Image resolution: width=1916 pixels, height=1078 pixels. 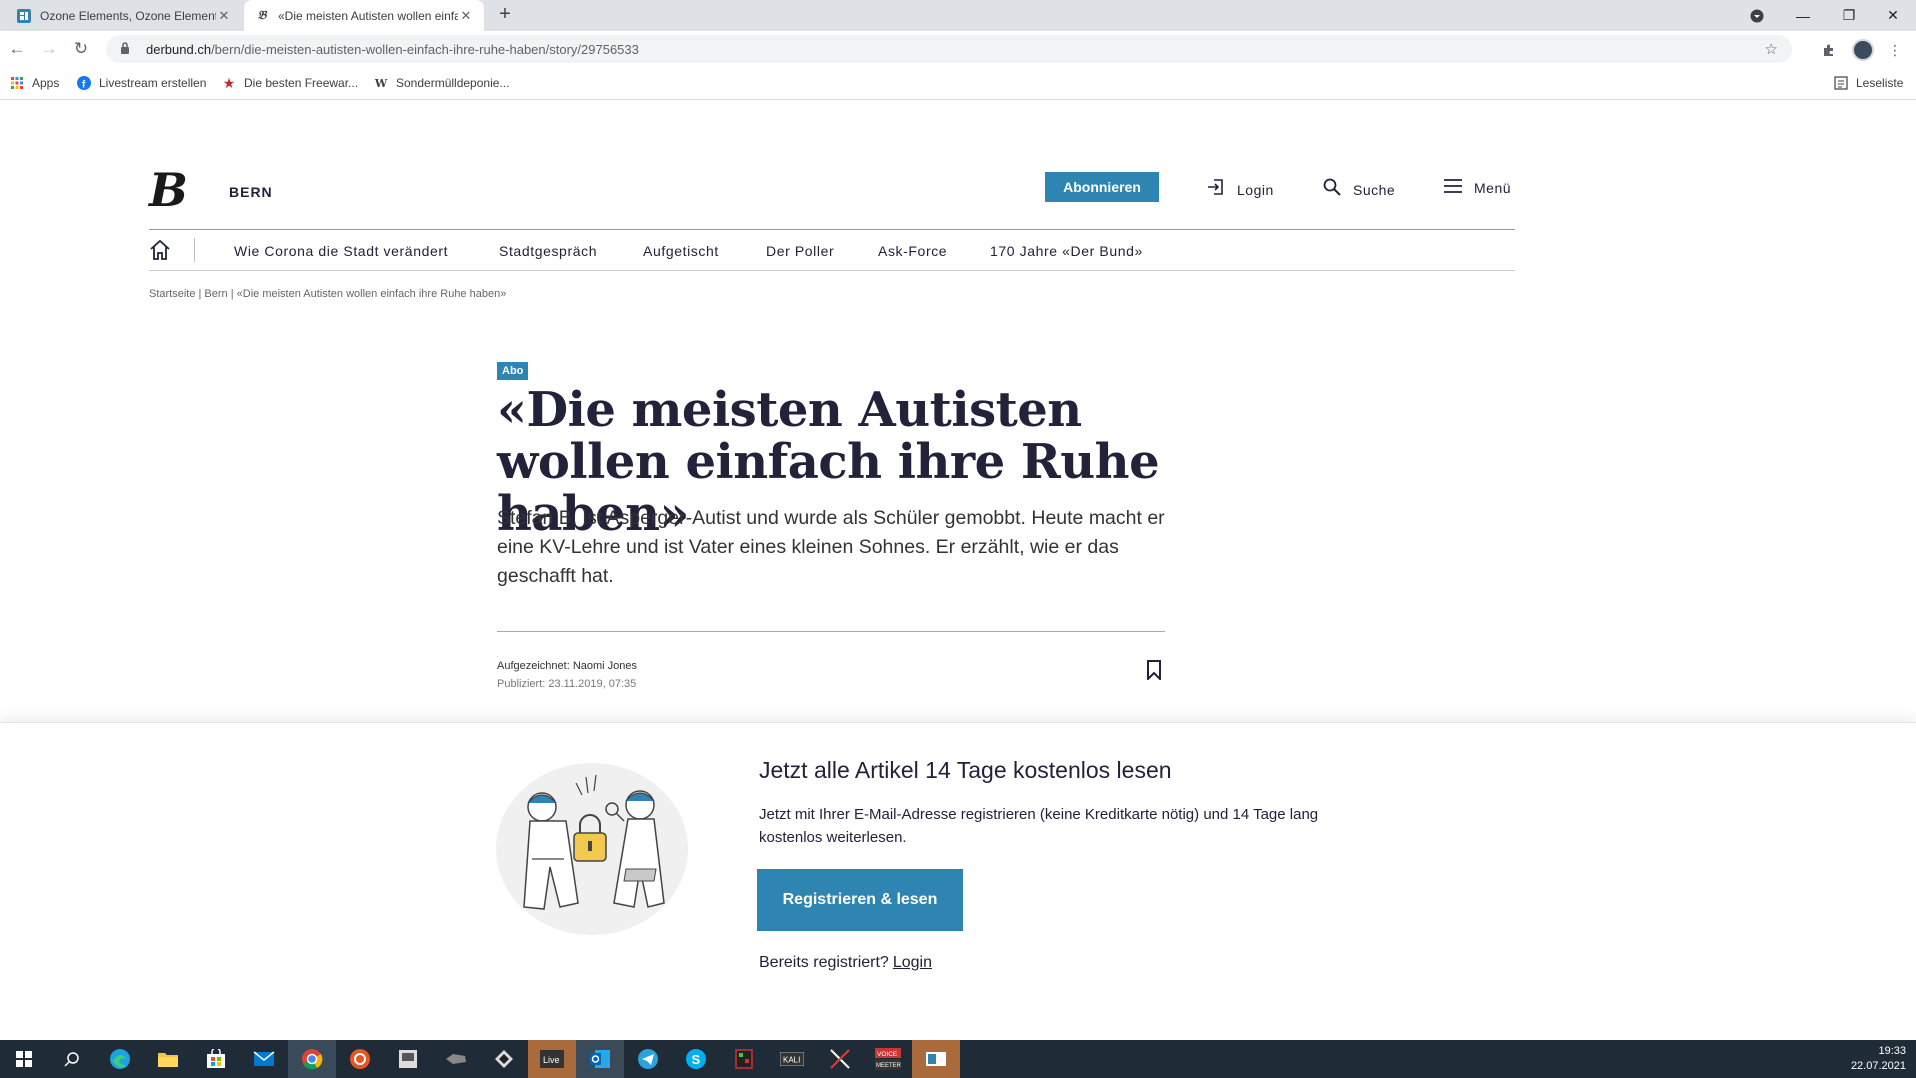 What do you see at coordinates (153, 83) in the screenshot?
I see `bookmark-label: Livestream erstellen` at bounding box center [153, 83].